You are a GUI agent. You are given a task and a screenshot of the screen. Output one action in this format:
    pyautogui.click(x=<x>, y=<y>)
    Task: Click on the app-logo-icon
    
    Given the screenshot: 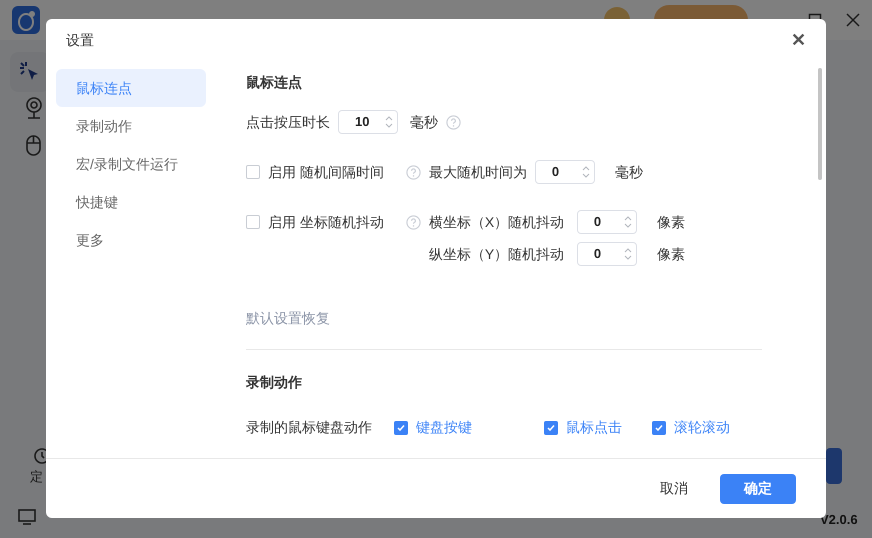 What is the action you would take?
    pyautogui.click(x=26, y=20)
    